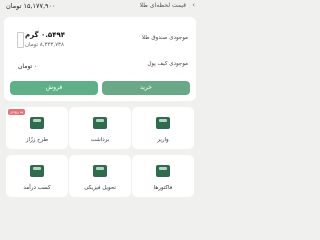  I want to click on physical-delivery-tile: تحویل فیزیکی, so click(100, 176).